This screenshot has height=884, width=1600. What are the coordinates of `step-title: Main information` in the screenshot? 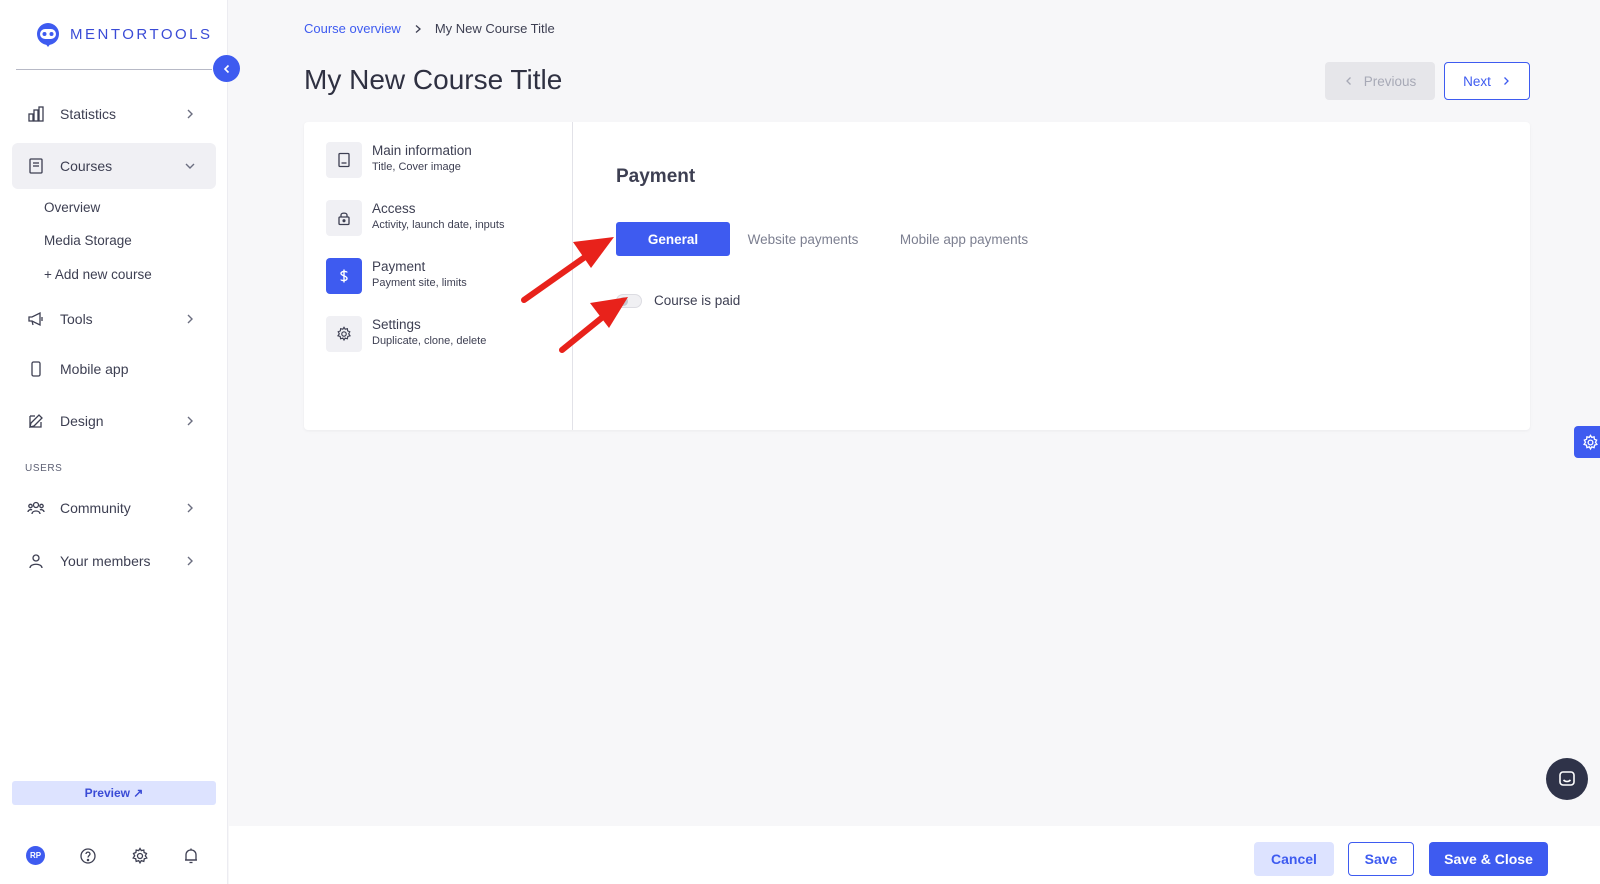 It's located at (422, 150).